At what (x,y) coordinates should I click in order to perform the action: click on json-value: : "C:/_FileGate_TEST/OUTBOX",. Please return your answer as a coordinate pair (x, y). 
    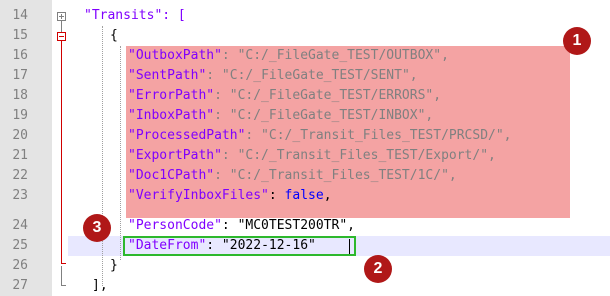
    Looking at the image, I should click on (335, 55).